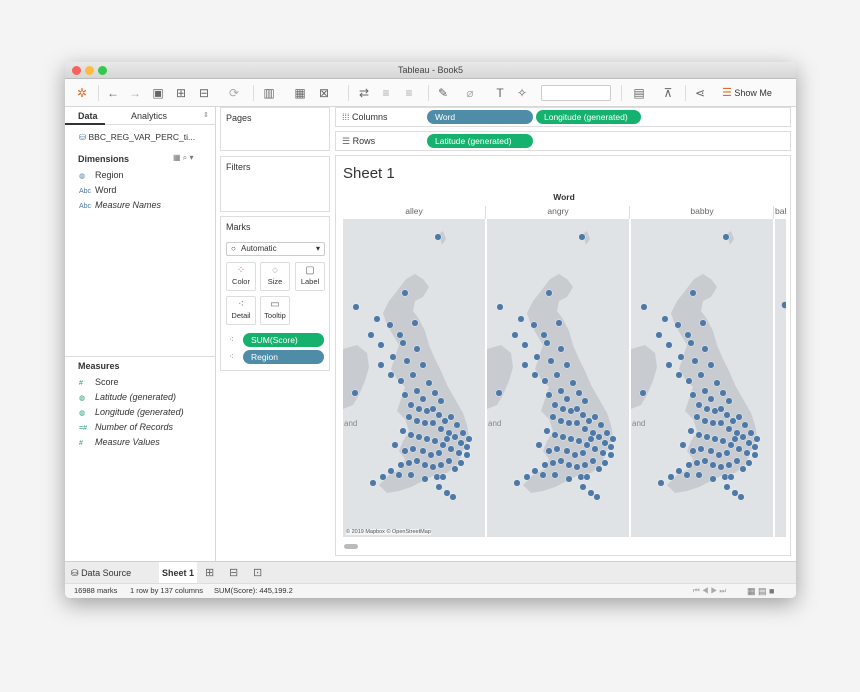 Image resolution: width=860 pixels, height=692 pixels. I want to click on share-icon: ⋖, so click(700, 93).